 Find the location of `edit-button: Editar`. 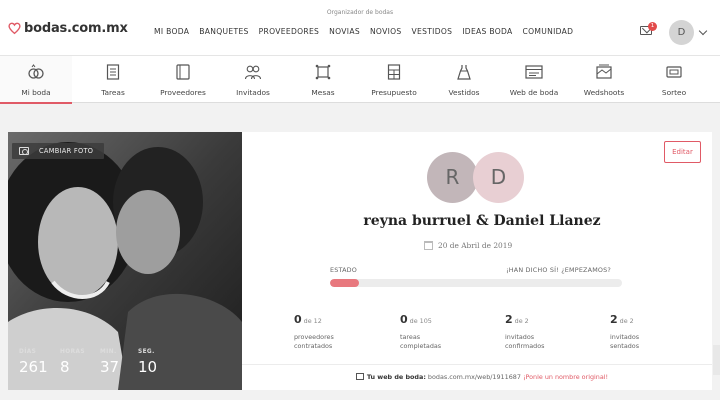

edit-button: Editar is located at coordinates (682, 152).